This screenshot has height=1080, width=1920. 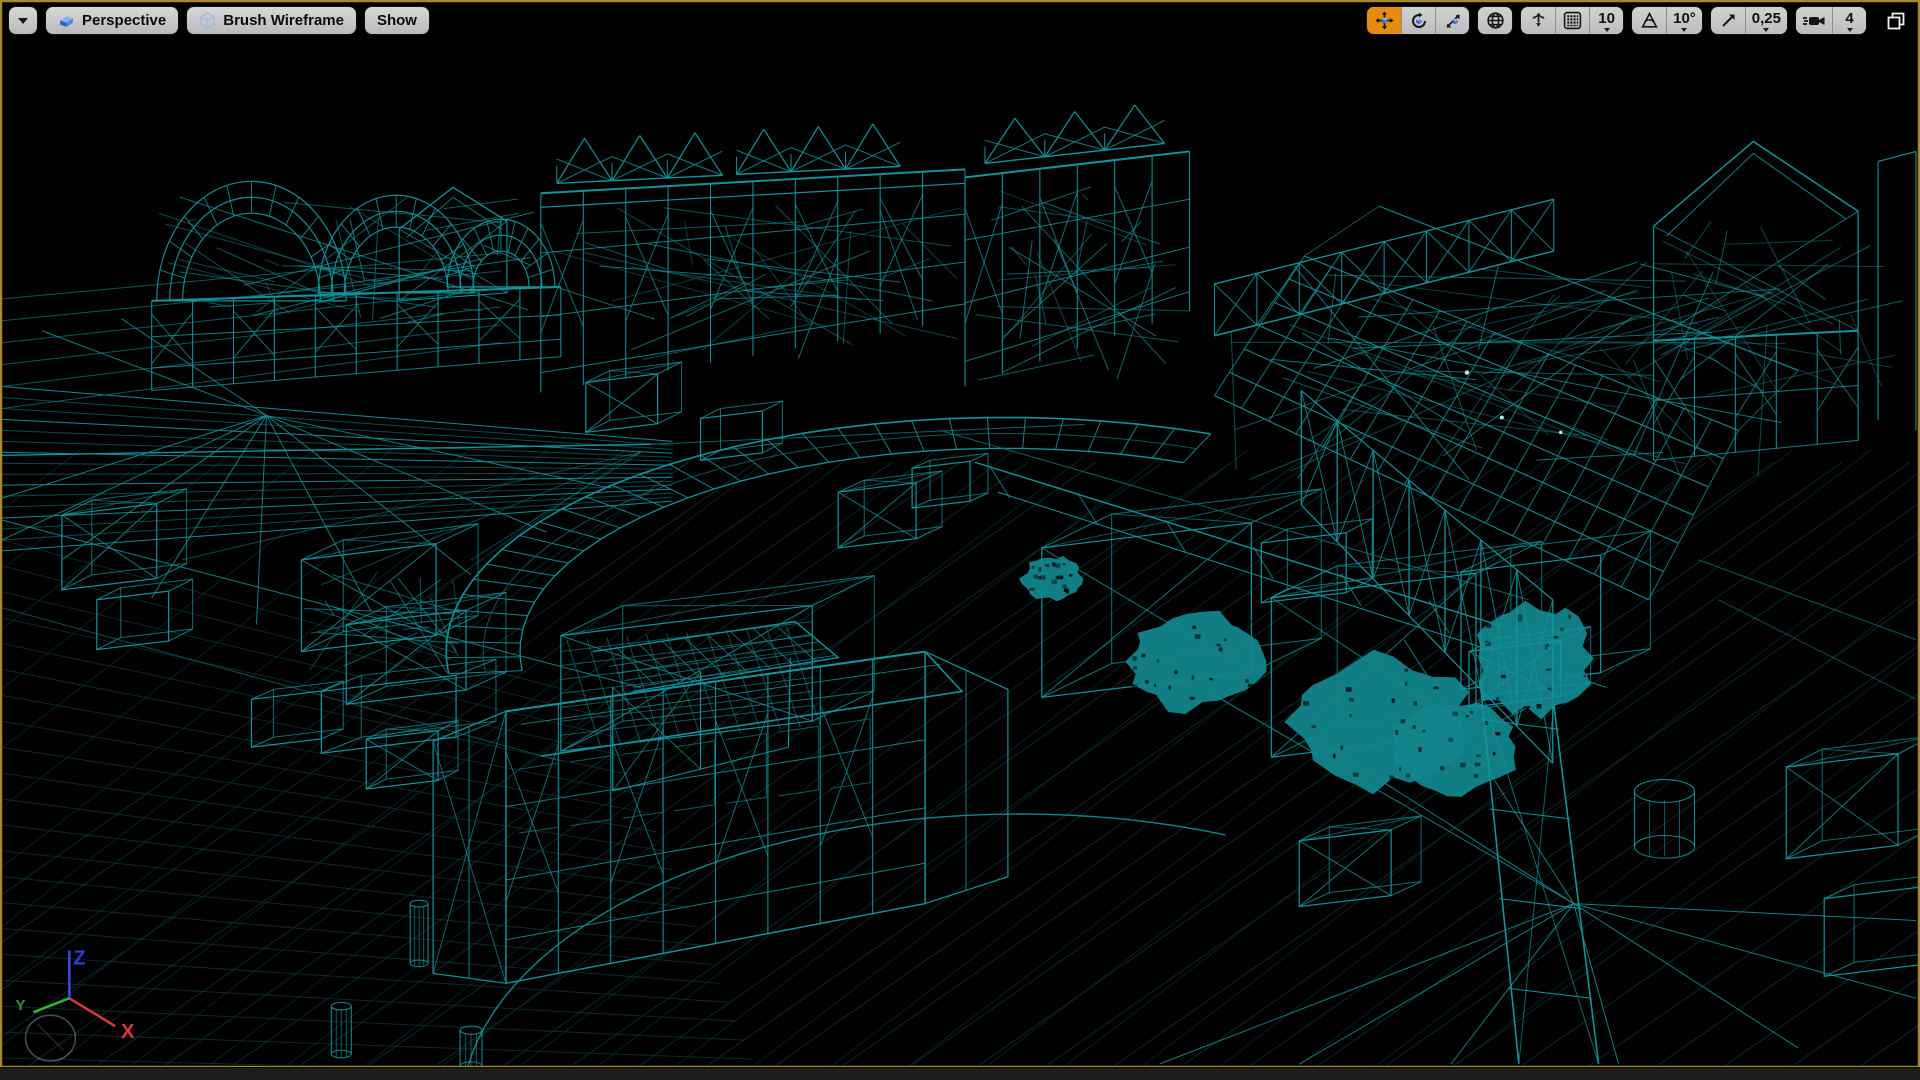 I want to click on grid-snap-value-button: 10, so click(x=1606, y=20).